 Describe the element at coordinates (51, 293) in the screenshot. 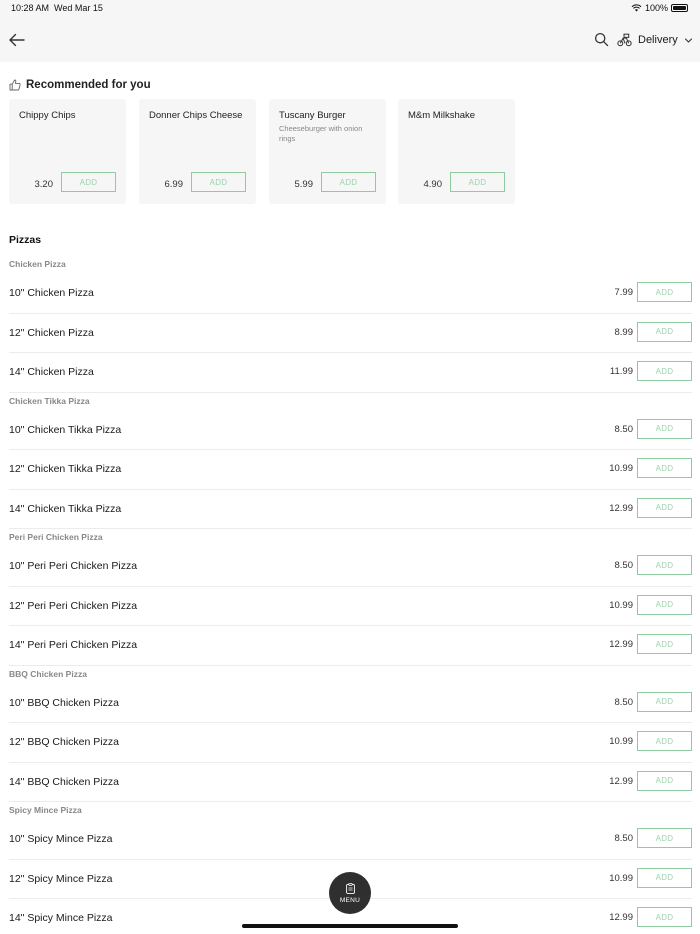

I see `menu-item-name: 10" Chicken Pizza` at that location.